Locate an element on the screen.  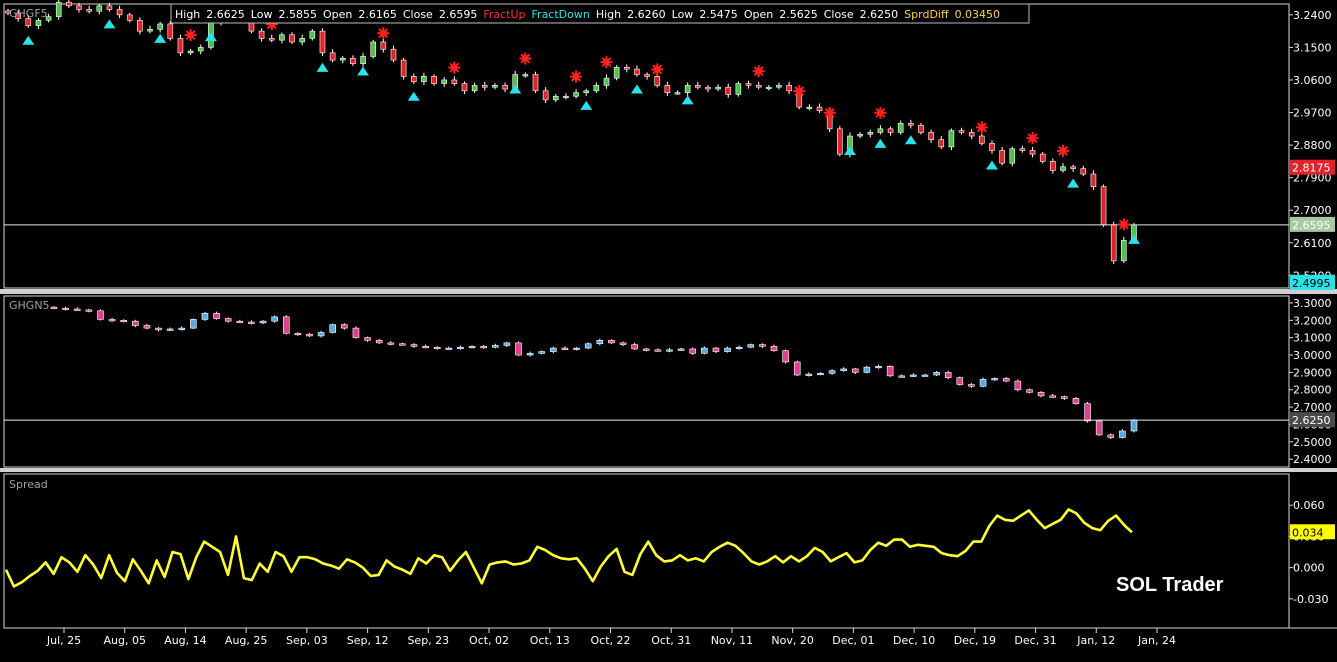
y-axis-GHGN5-tick-label: 2.8000 is located at coordinates (1312, 390).